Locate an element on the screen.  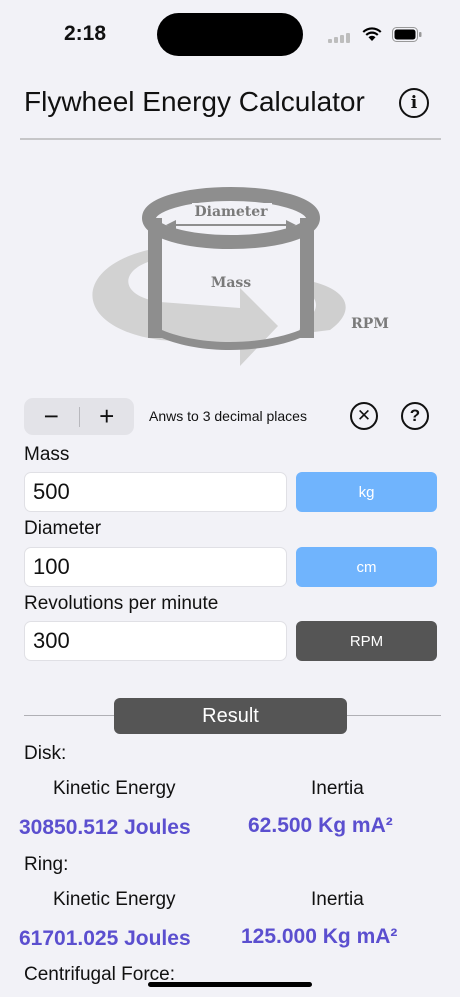
result-button: Result is located at coordinates (230, 716).